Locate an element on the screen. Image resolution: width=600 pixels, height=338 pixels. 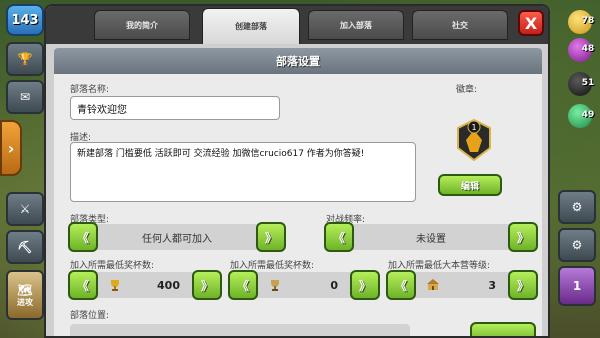
min-trophies-next-button: 》 is located at coordinates (207, 285).